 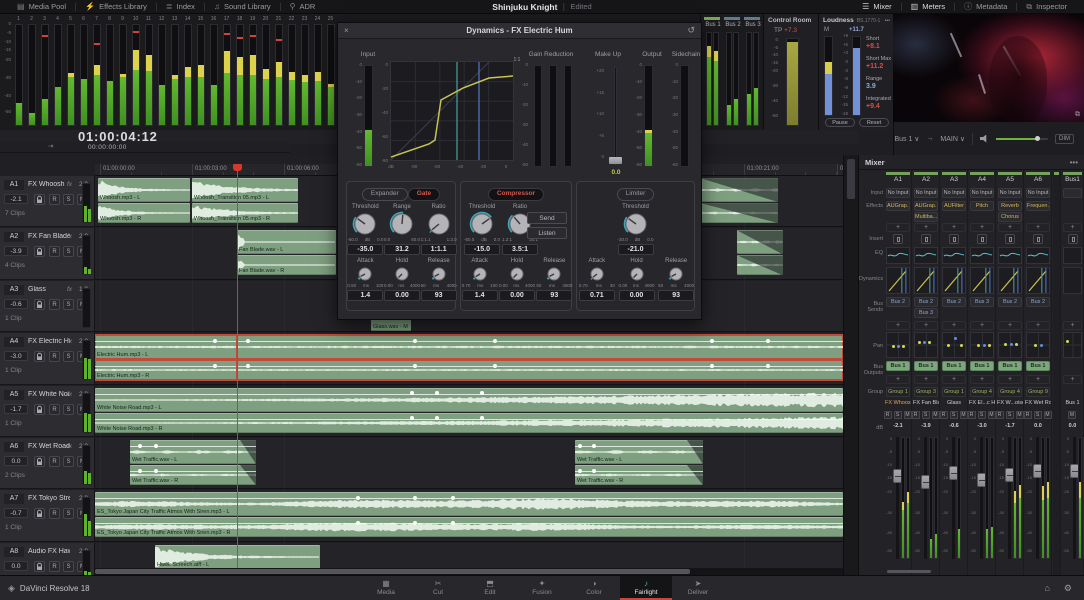 I want to click on knob-threshold: Threshold -50.0 dB 0.0 -15.0, so click(x=482, y=229).